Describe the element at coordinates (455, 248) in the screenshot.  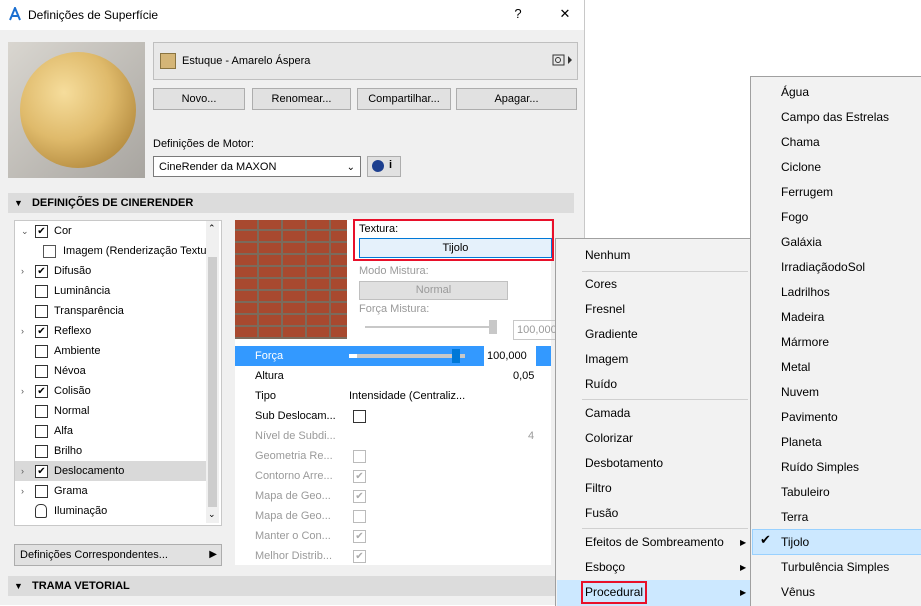
I see `texture-button: Tijolo` at that location.